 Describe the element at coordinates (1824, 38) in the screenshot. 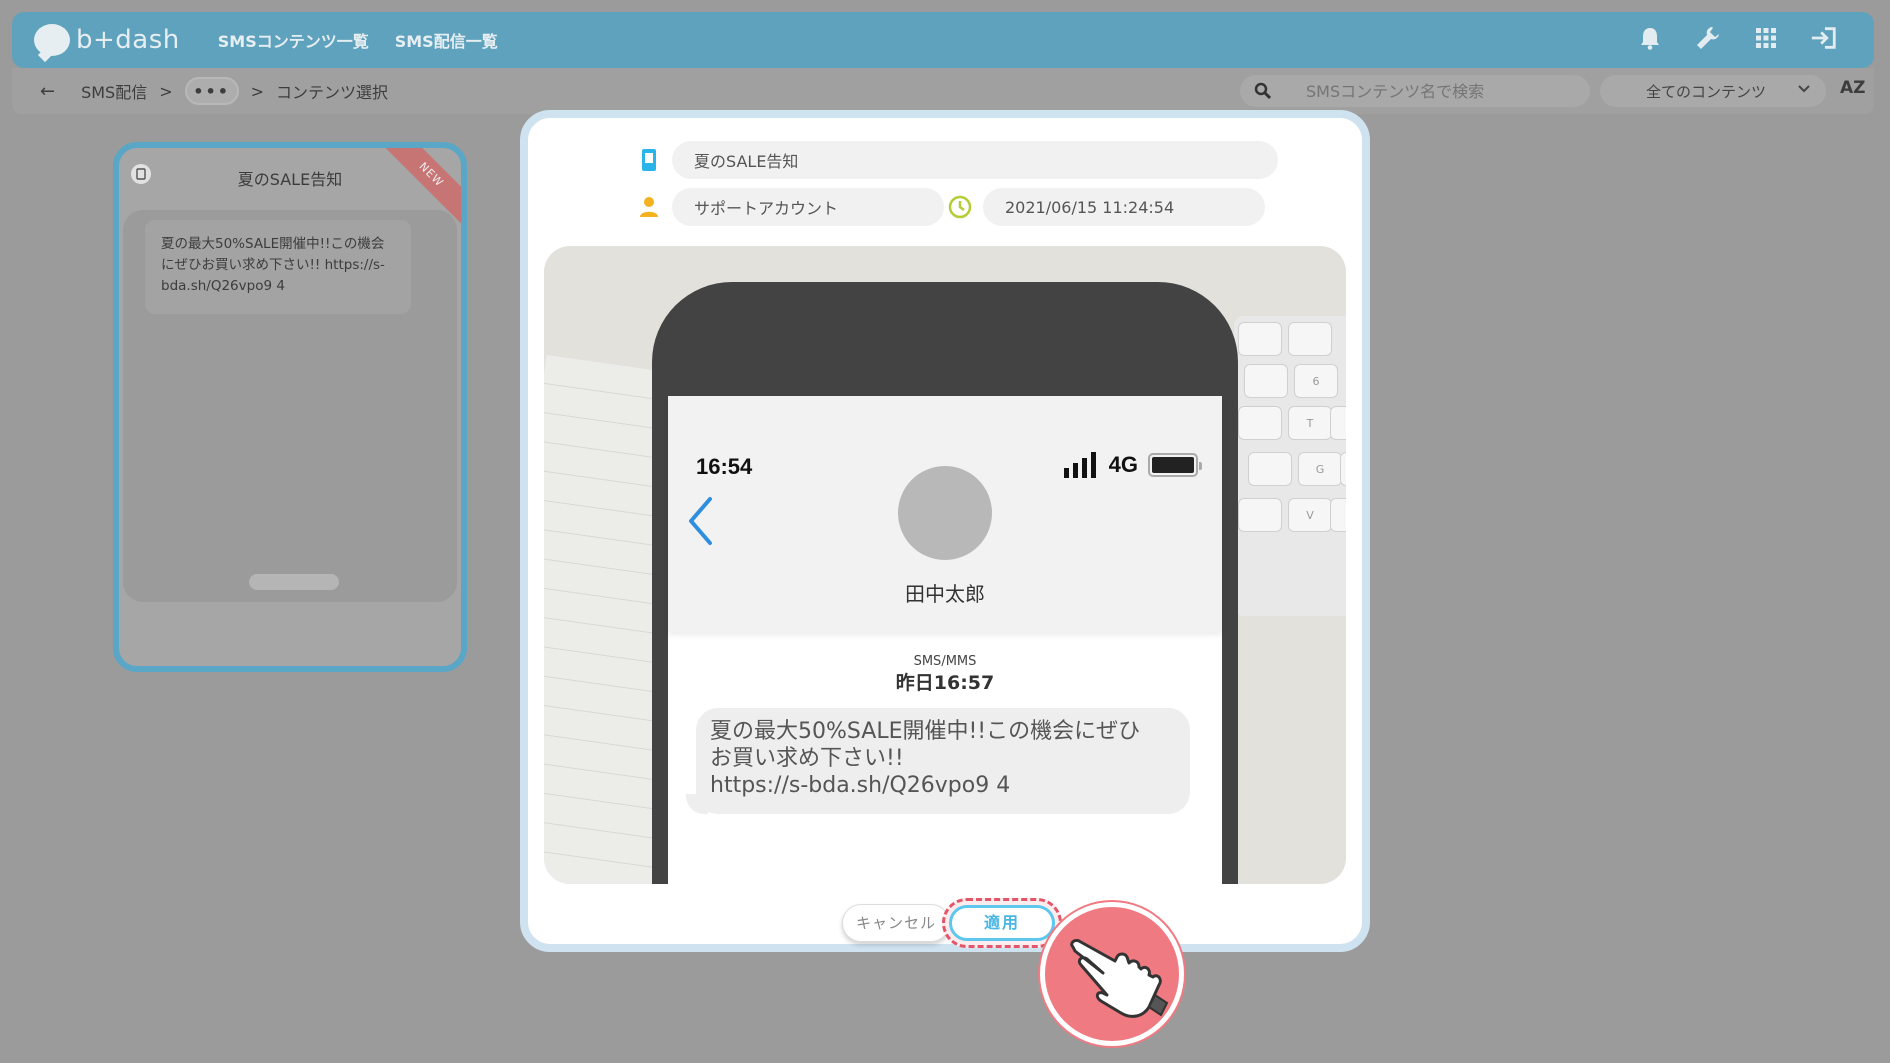

I see `logout-icon` at that location.